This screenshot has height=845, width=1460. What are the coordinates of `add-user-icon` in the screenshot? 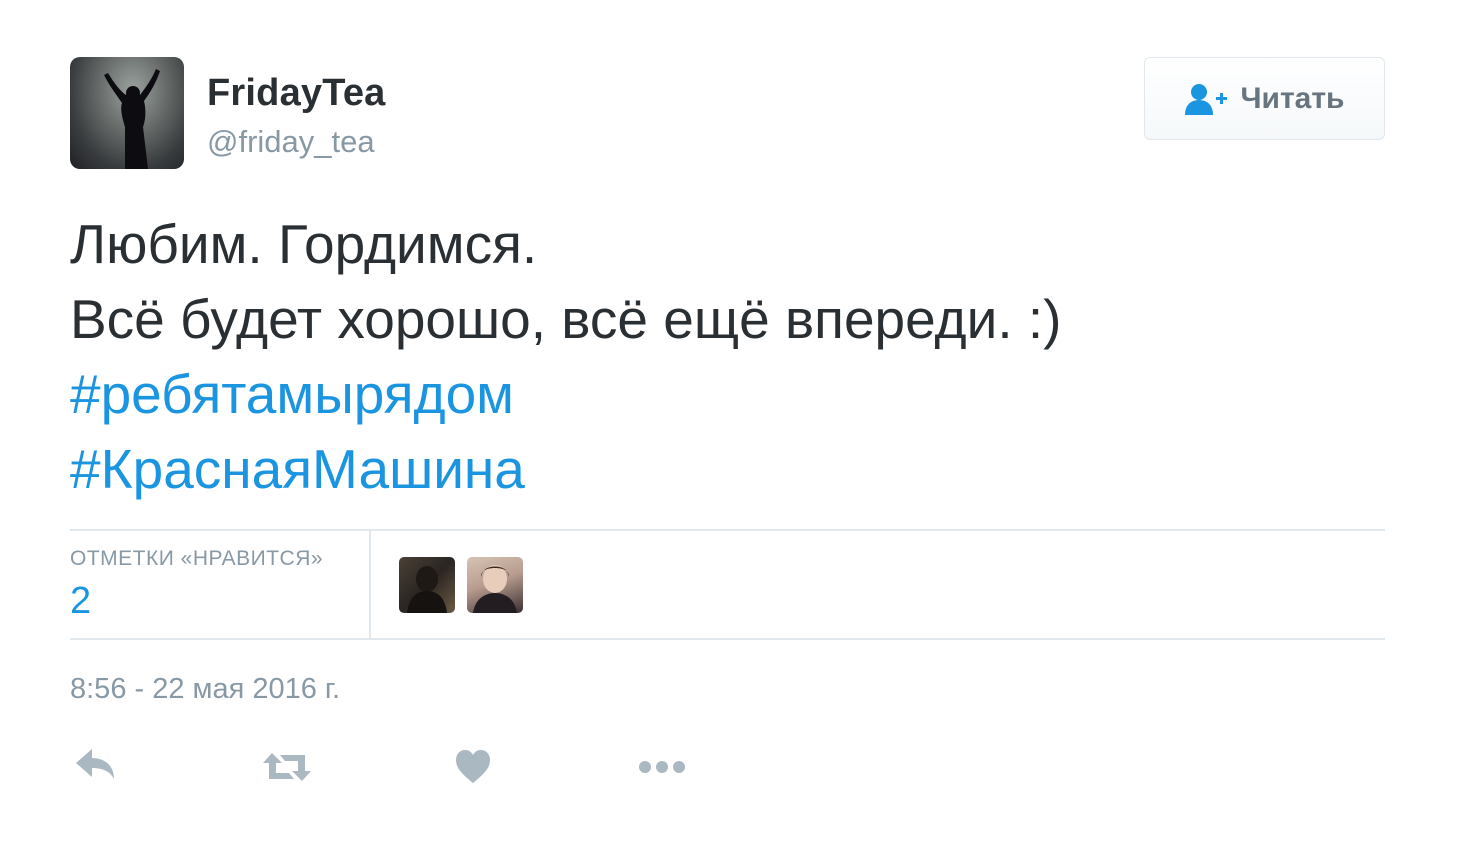 It's located at (1206, 99).